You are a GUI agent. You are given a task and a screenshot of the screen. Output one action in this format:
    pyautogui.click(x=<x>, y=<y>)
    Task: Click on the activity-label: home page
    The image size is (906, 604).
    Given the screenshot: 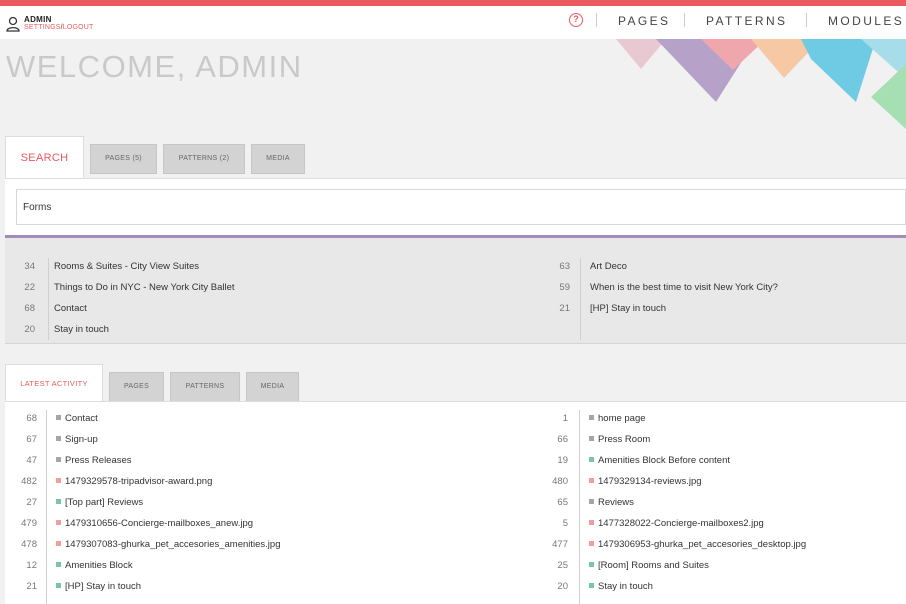 What is the action you would take?
    pyautogui.click(x=622, y=418)
    